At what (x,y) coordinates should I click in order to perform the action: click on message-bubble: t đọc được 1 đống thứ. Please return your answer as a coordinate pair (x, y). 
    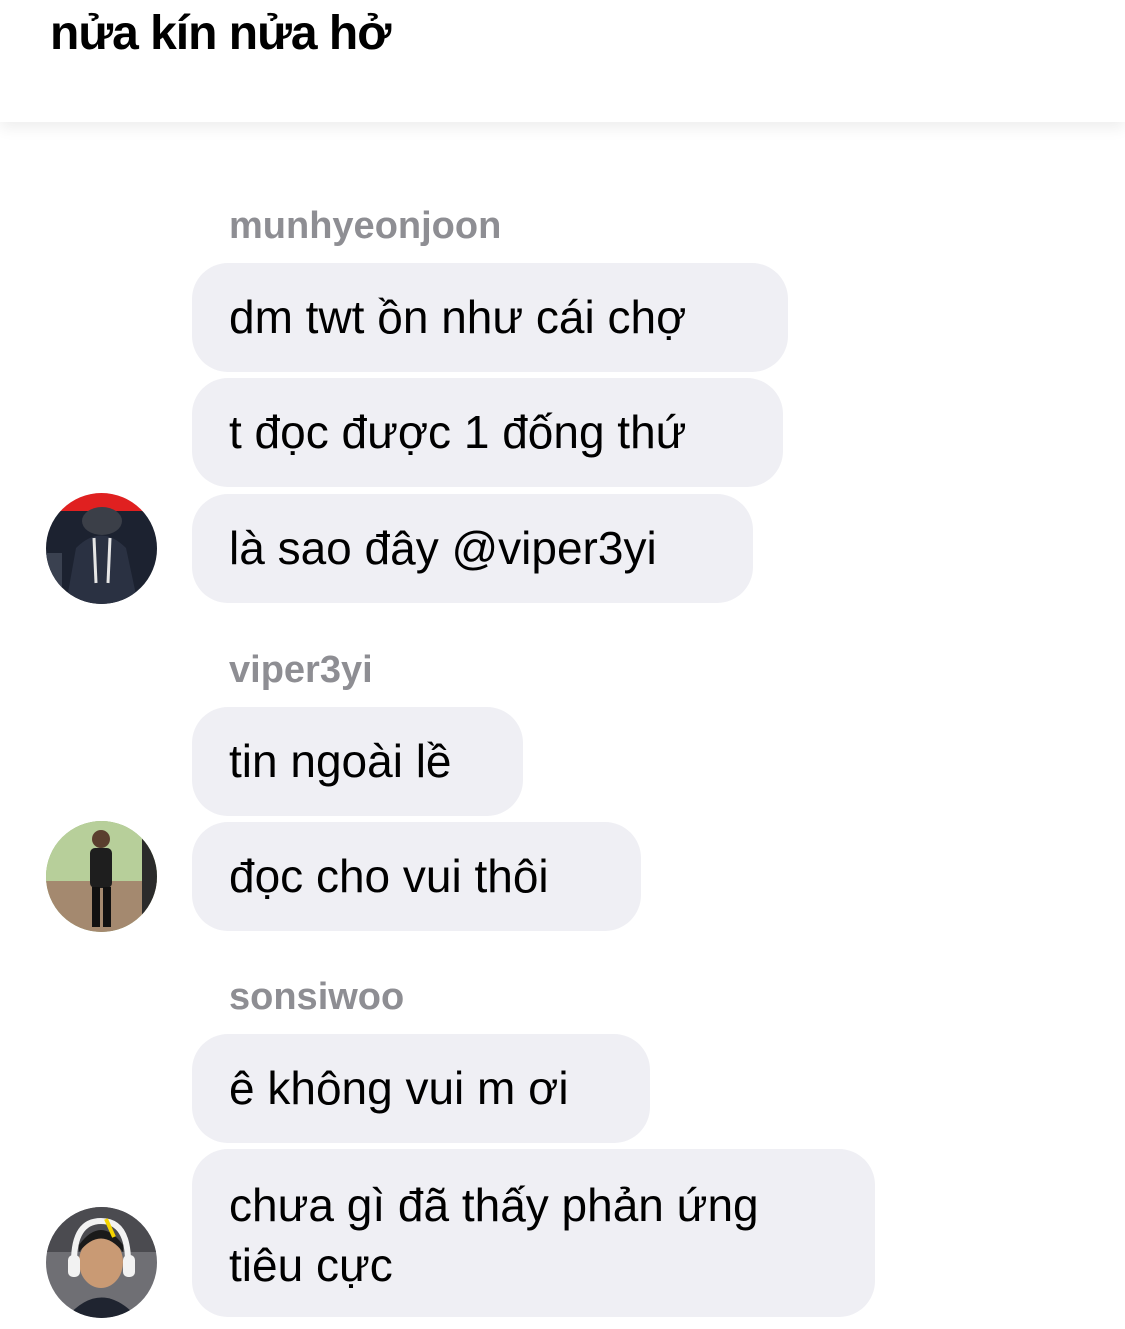
    Looking at the image, I should click on (487, 432).